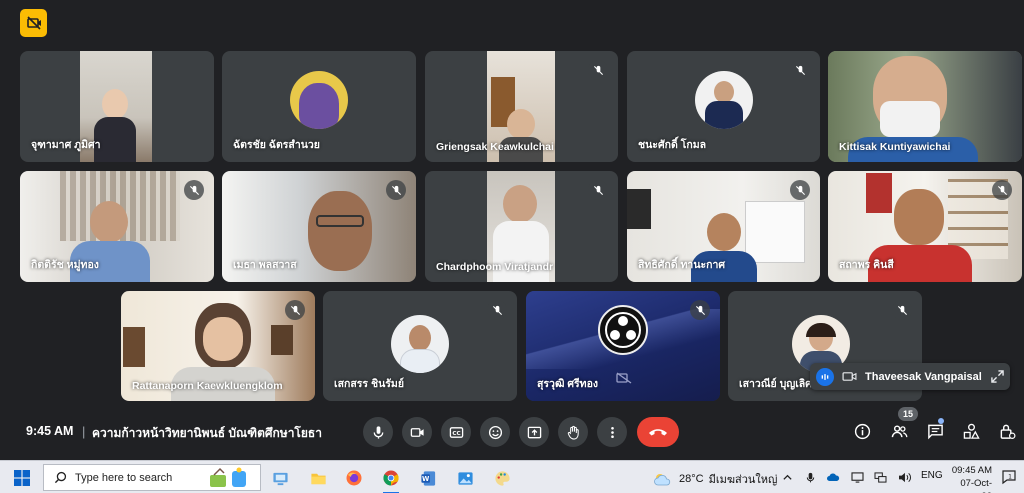  Describe the element at coordinates (682, 265) in the screenshot. I see `participant-name: สิทธิศักดิ์ ทานะกาศ` at that location.